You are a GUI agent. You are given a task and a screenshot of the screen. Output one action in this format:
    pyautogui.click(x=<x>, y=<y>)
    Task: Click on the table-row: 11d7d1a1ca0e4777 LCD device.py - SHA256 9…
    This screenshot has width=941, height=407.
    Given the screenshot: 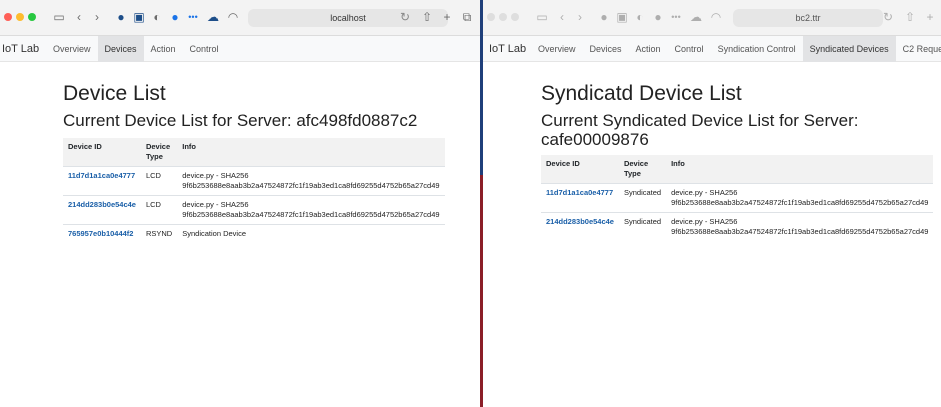 What is the action you would take?
    pyautogui.click(x=254, y=181)
    